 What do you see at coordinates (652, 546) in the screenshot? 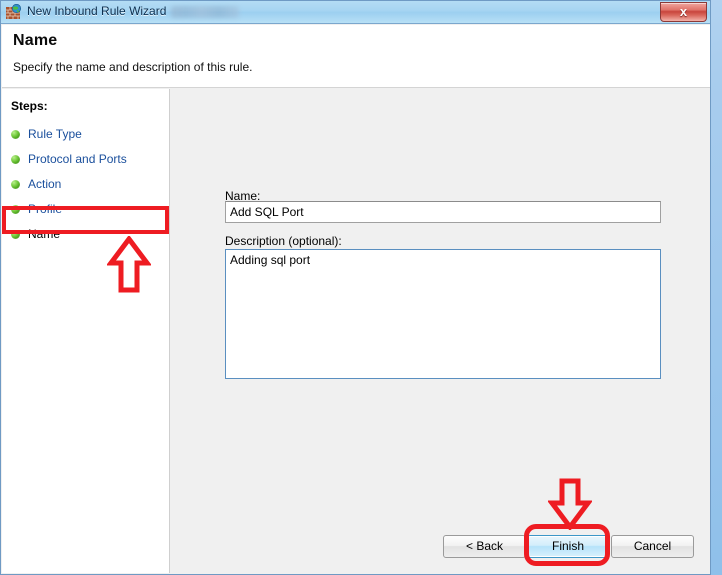
I see `cancel-button: Cancel` at bounding box center [652, 546].